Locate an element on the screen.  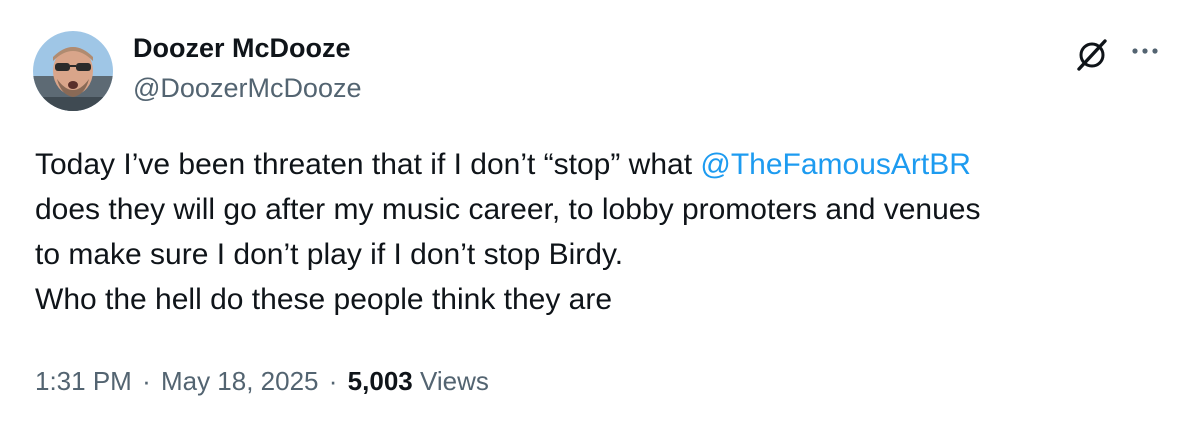
mention-link: @TheFamousArtBR is located at coordinates (835, 164).